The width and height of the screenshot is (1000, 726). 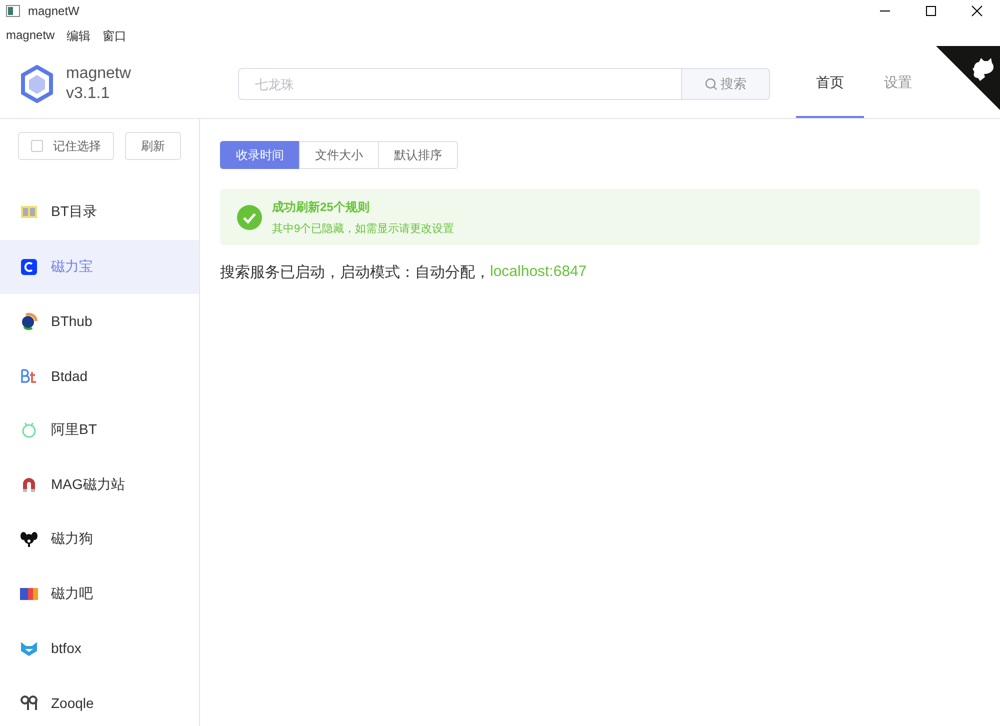 What do you see at coordinates (260, 155) in the screenshot?
I see `sort-tab: 收录时间` at bounding box center [260, 155].